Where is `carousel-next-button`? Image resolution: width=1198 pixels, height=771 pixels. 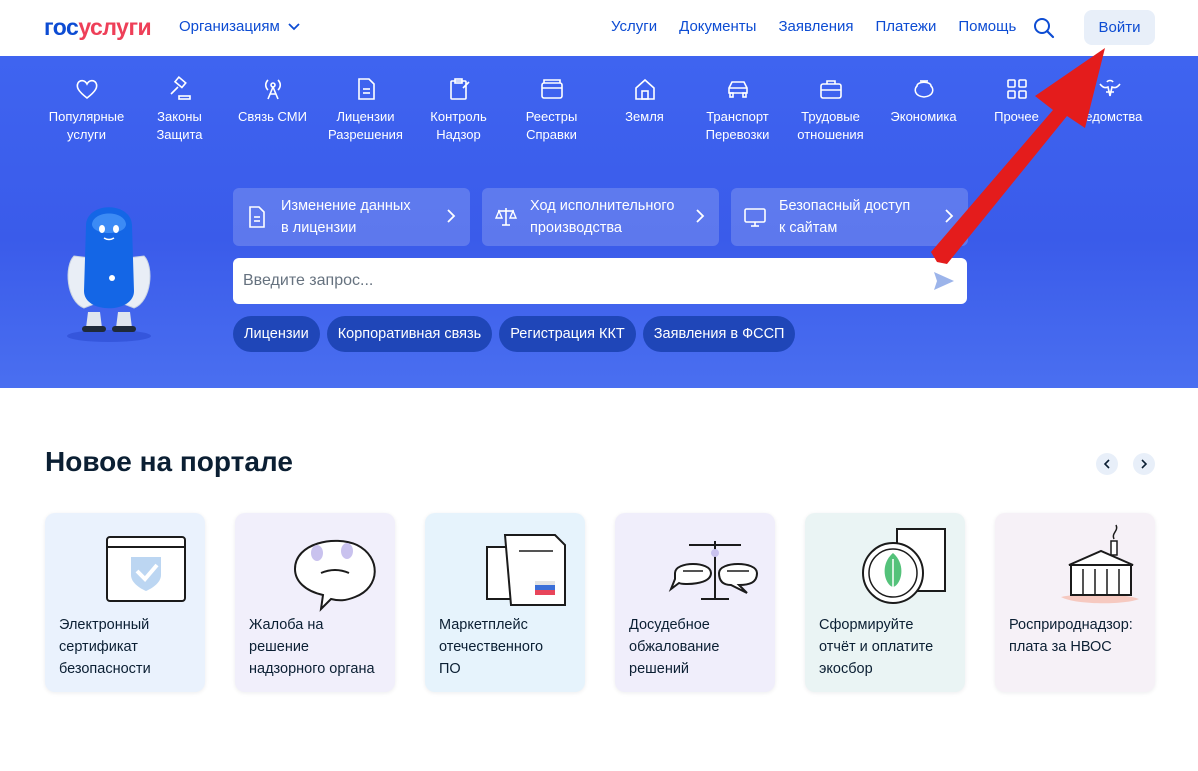
carousel-next-button is located at coordinates (1144, 464).